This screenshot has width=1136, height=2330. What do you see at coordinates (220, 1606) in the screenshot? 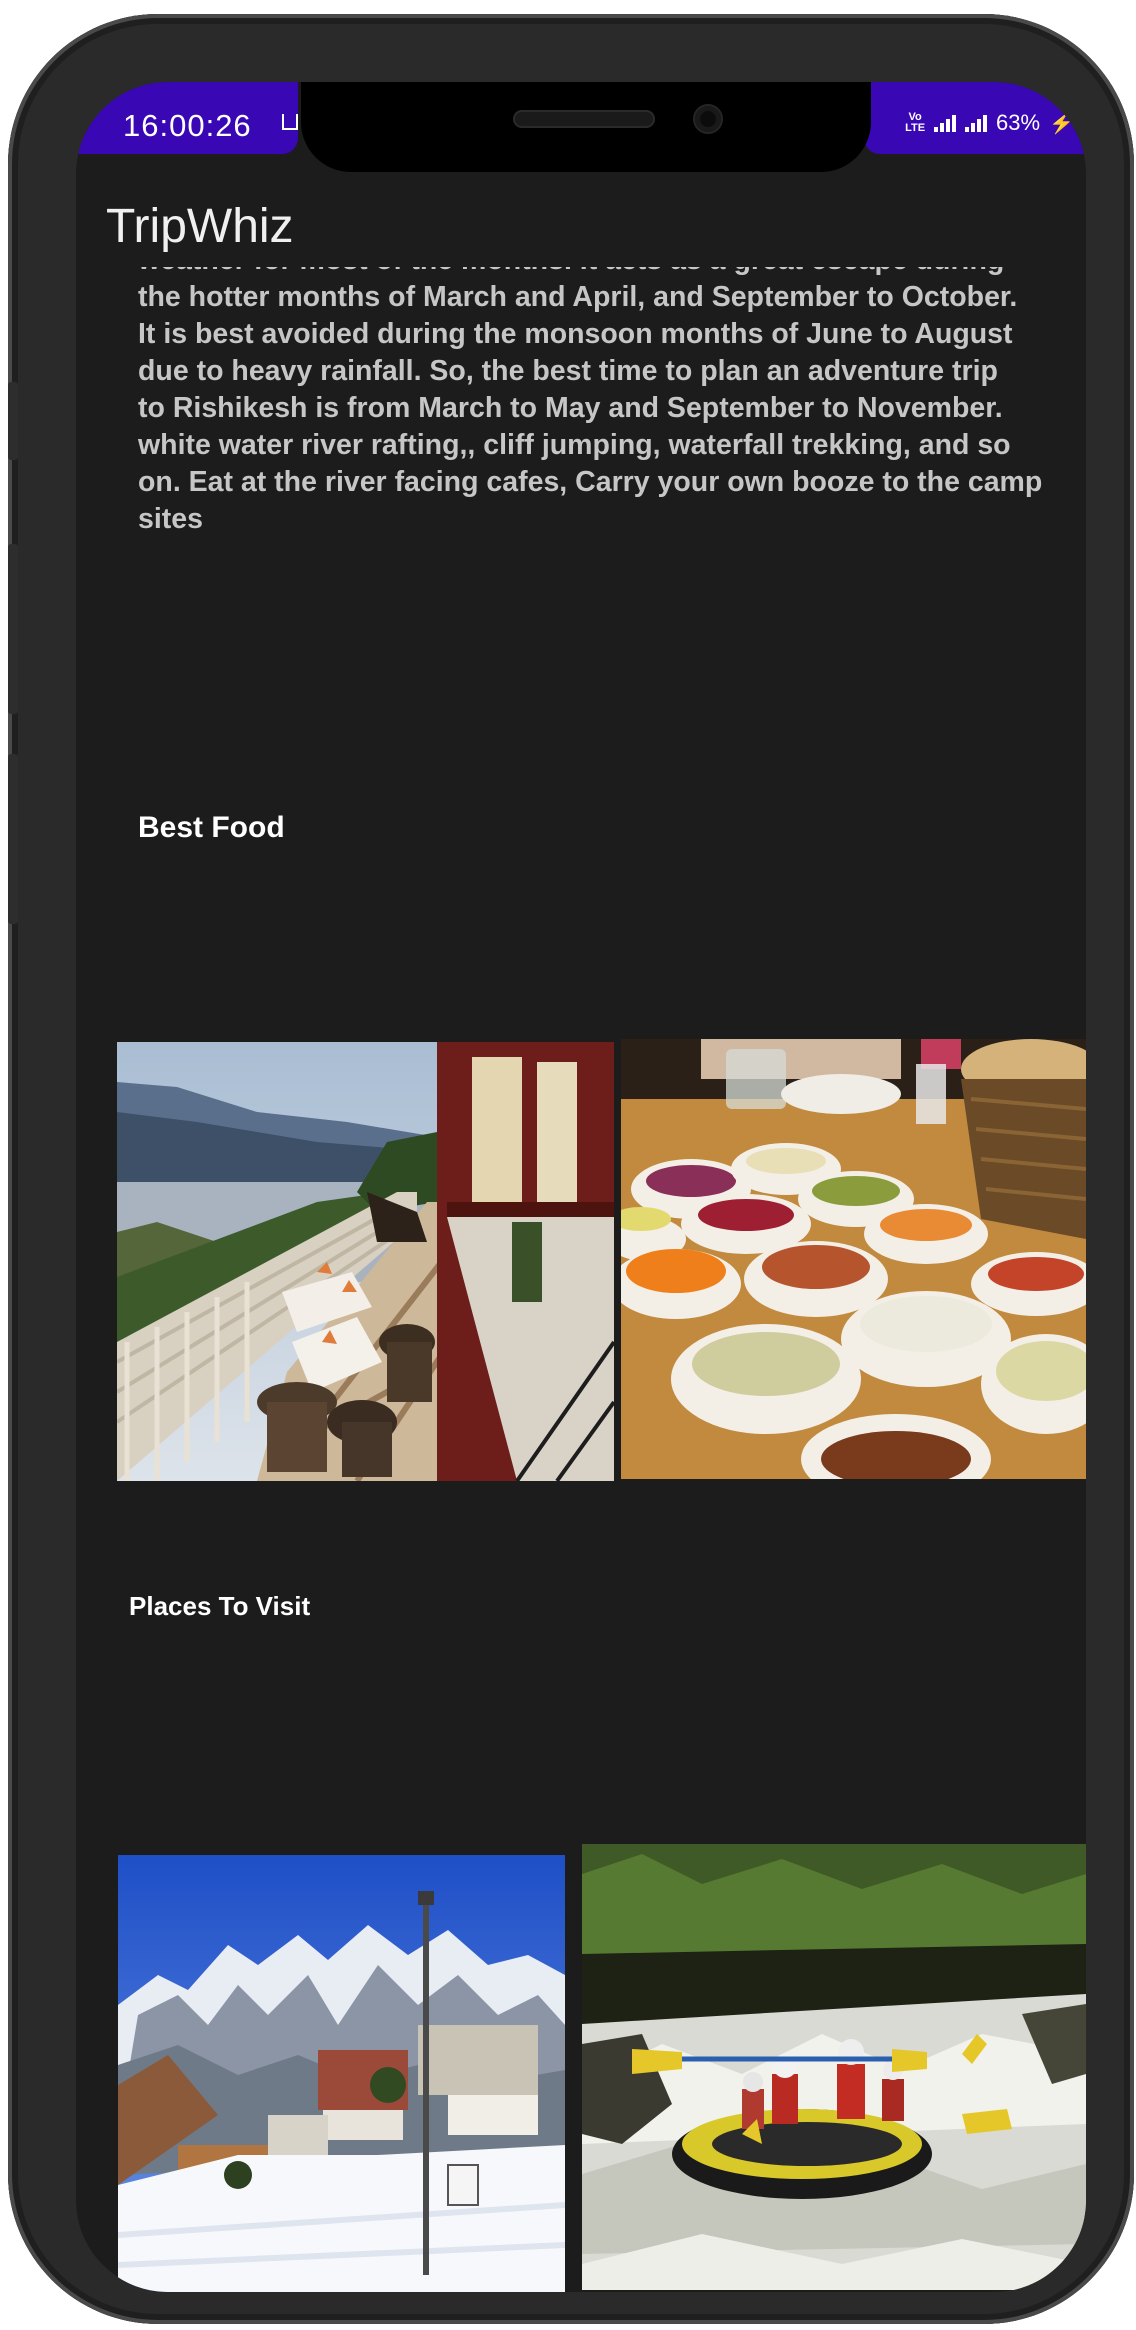
I see `places-to-visit-title: Places To Visit` at bounding box center [220, 1606].